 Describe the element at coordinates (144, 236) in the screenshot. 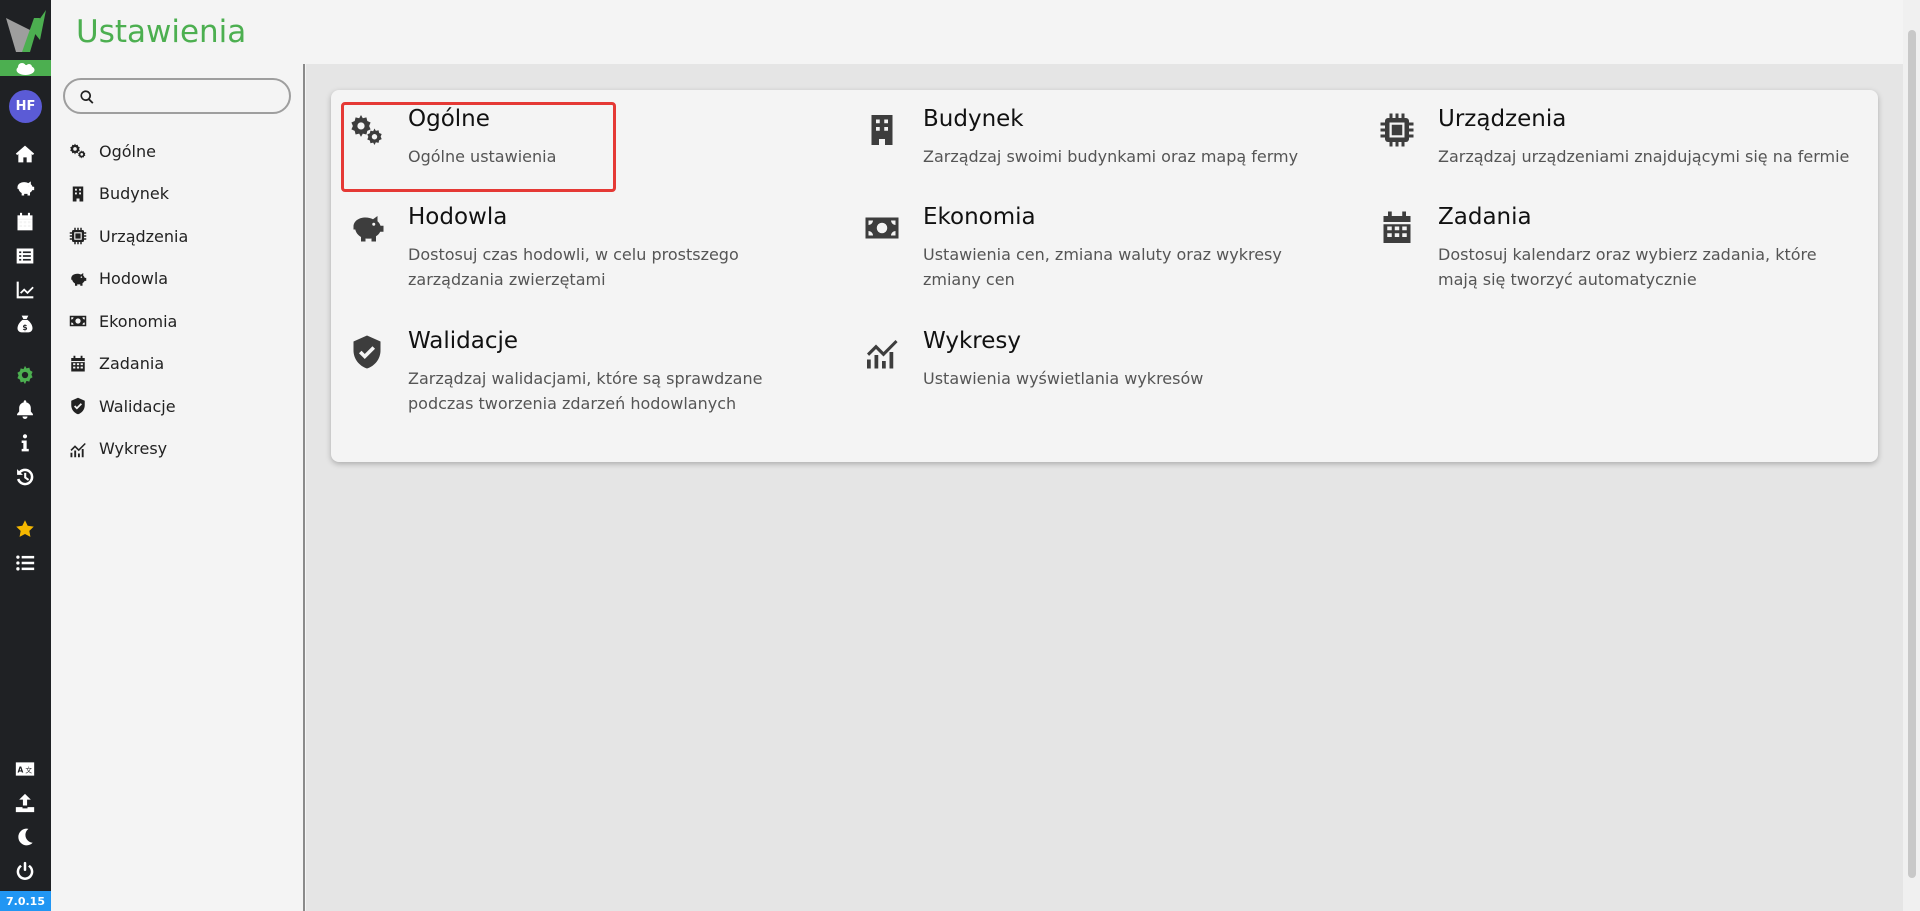

I see `sidebar-item-label: Urządzenia` at that location.